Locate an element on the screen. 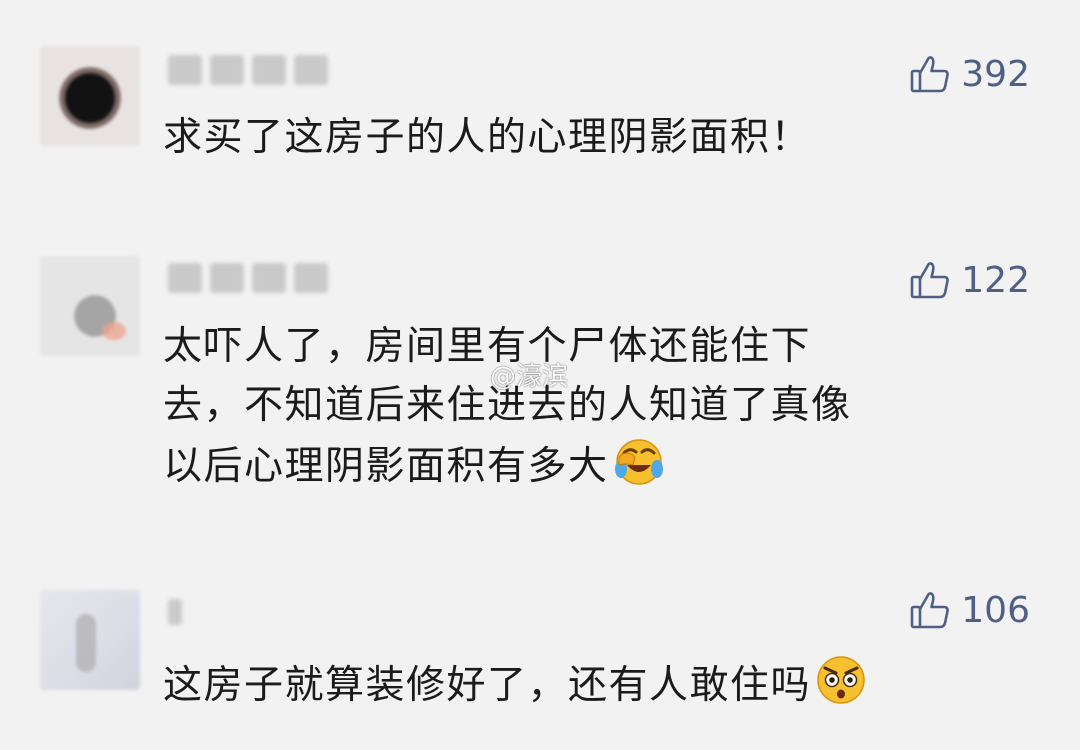 The image size is (1080, 750). comment-line: 去，不知道后来住进去的人知道了真像 is located at coordinates (507, 405).